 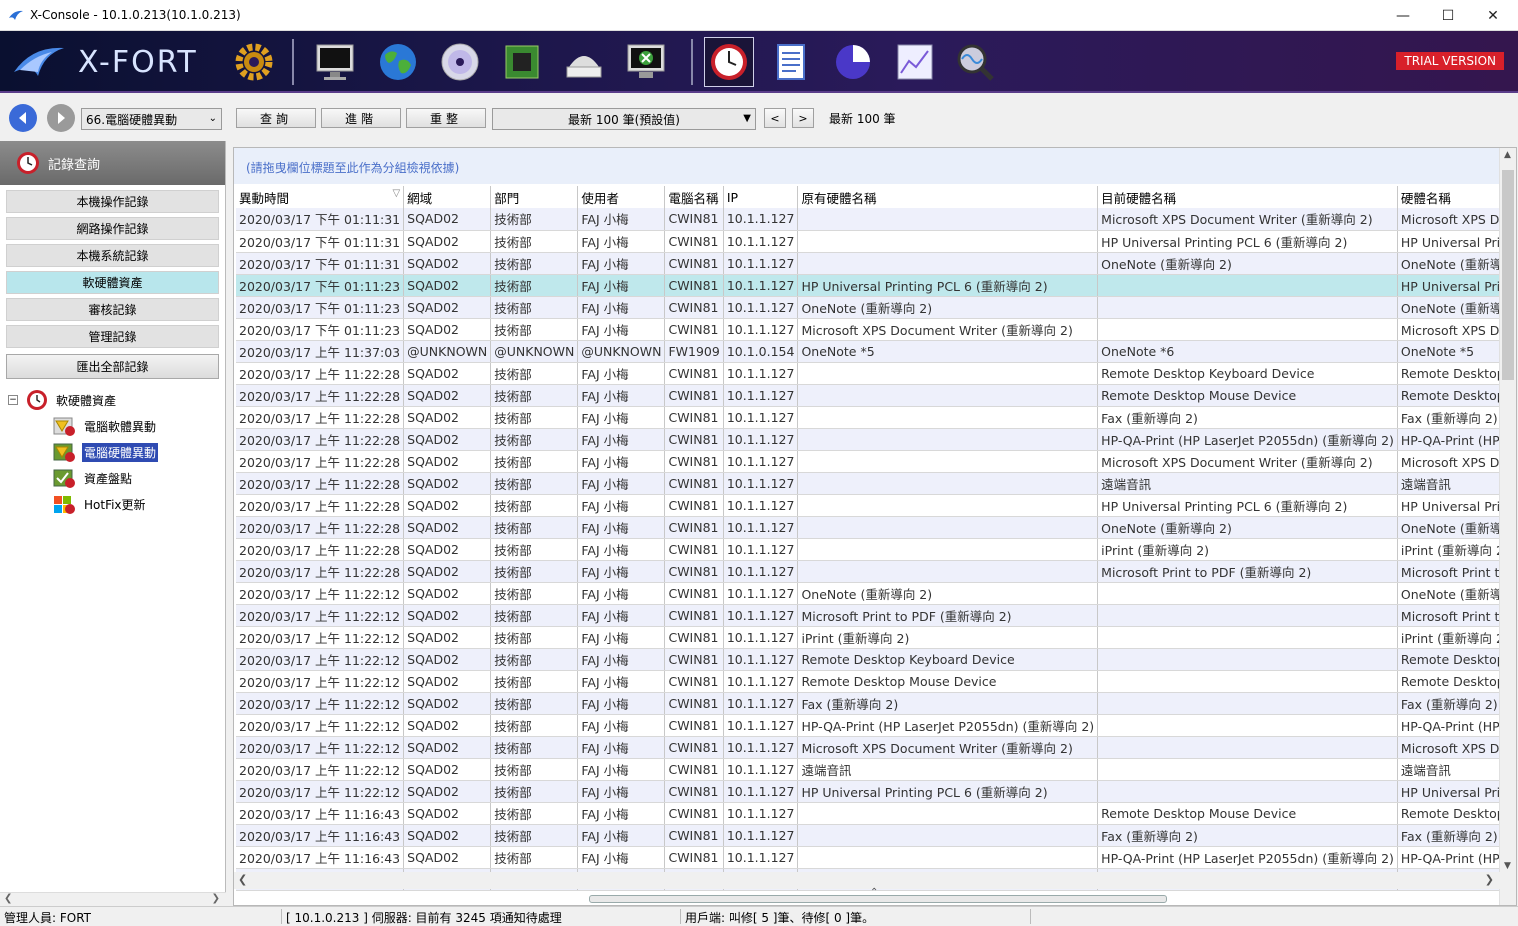 What do you see at coordinates (112, 309) in the screenshot?
I see `sidebar-item-audit: 審核記錄` at bounding box center [112, 309].